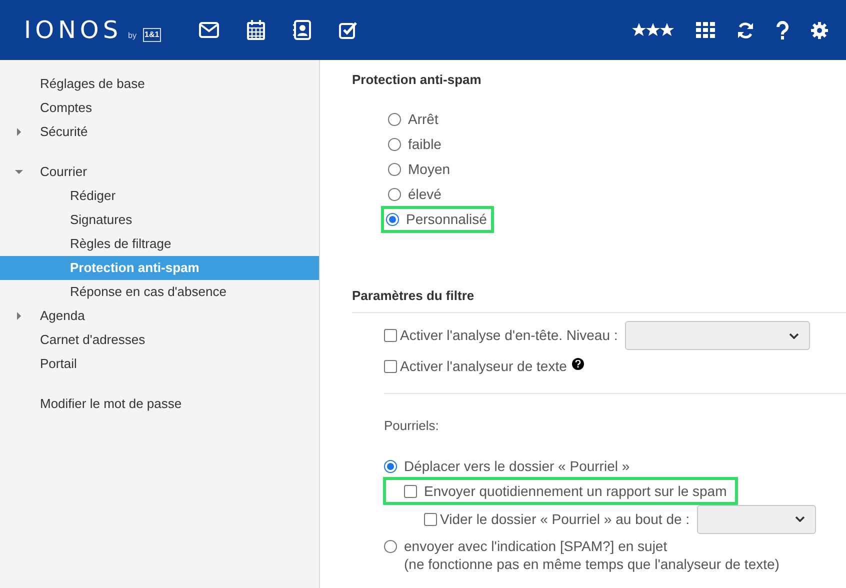 The image size is (846, 588). I want to click on logo-by: by, so click(132, 36).